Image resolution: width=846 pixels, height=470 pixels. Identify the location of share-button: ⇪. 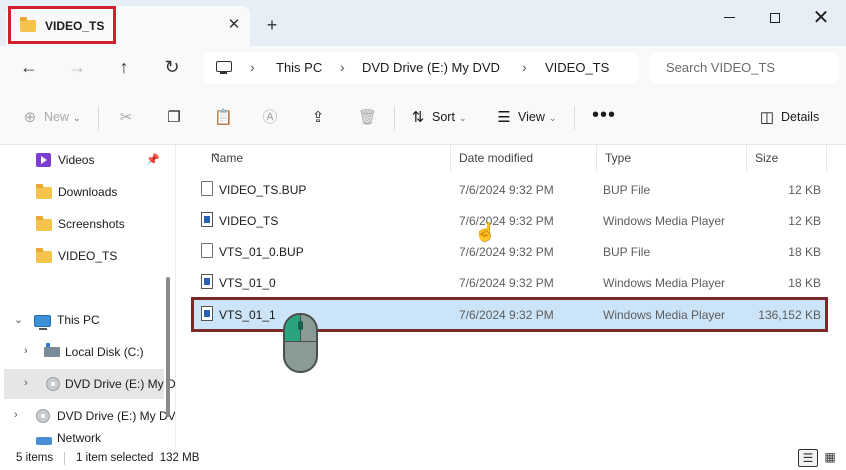
(321, 117).